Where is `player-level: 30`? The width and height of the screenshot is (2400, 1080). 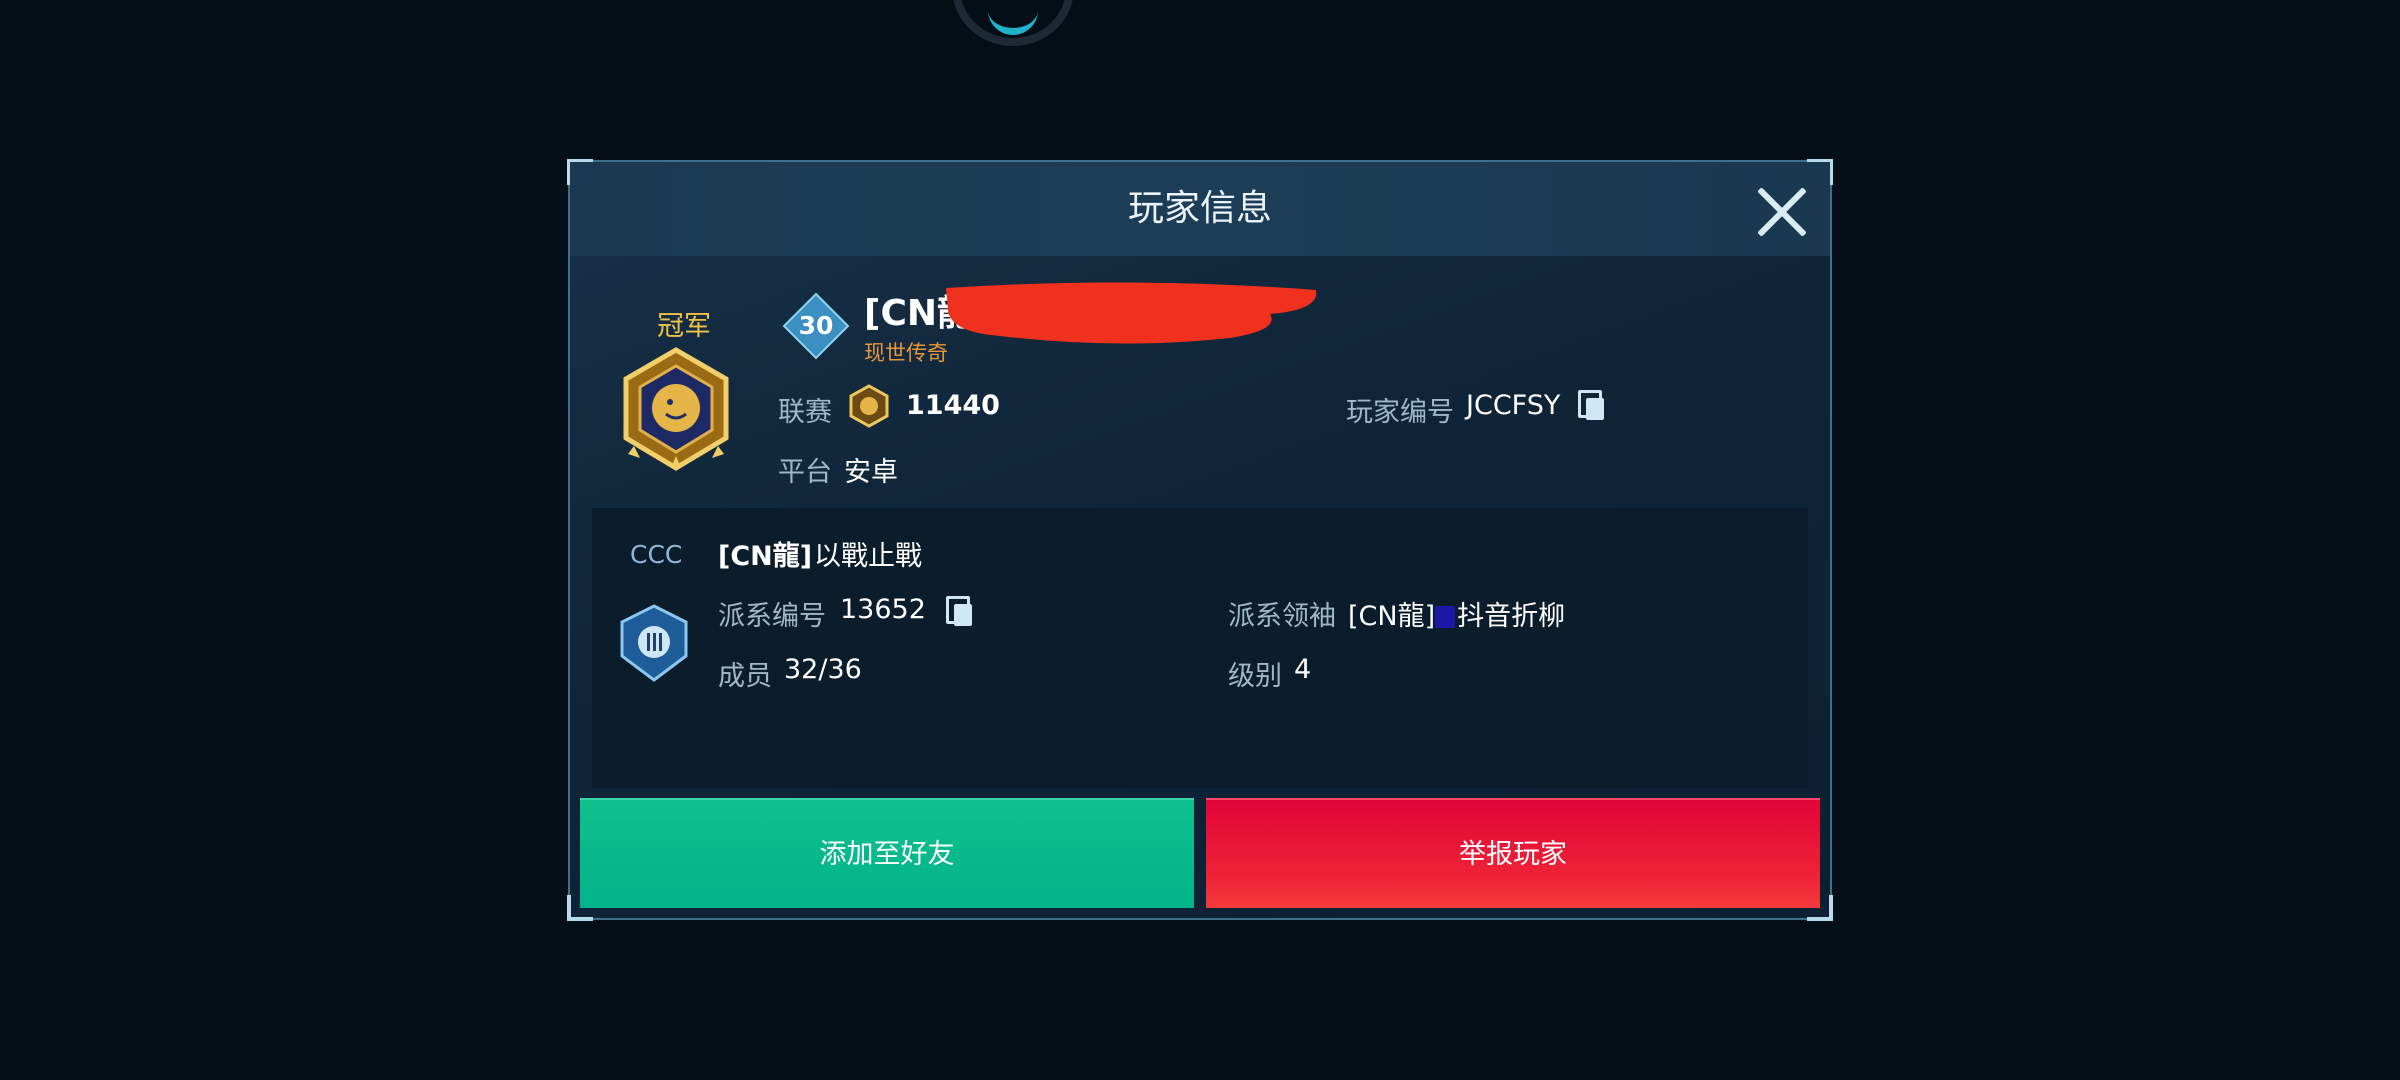
player-level: 30 is located at coordinates (816, 325).